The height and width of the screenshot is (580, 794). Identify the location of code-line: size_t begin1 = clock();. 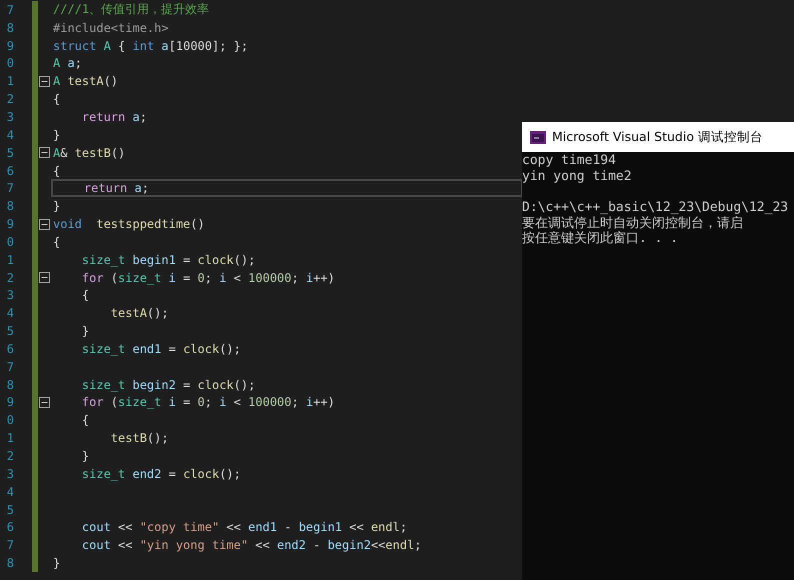
(168, 260).